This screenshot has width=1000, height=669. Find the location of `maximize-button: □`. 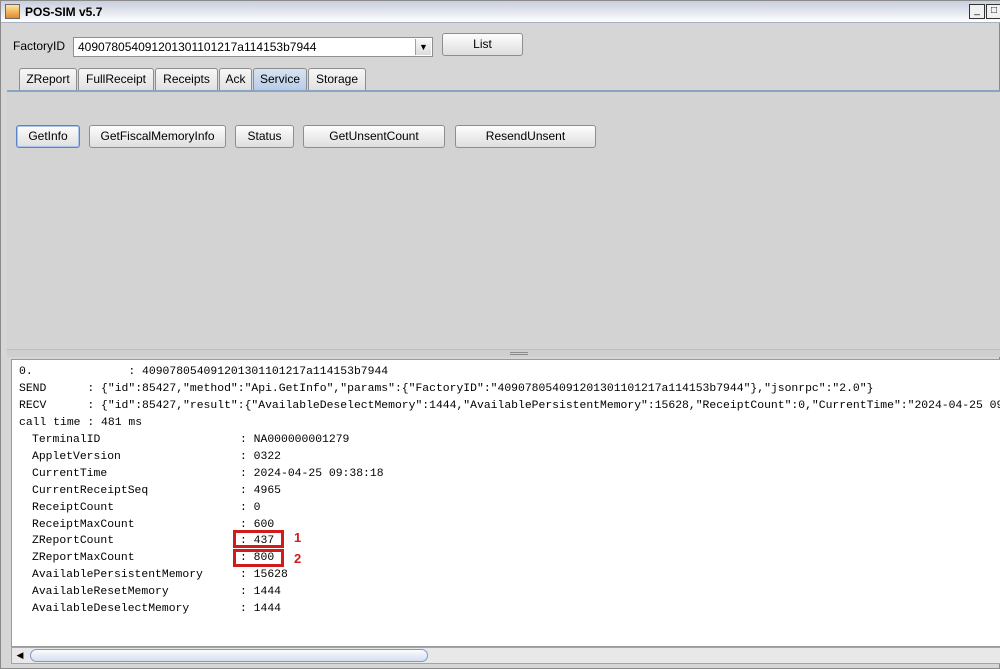

maximize-button: □ is located at coordinates (993, 11).